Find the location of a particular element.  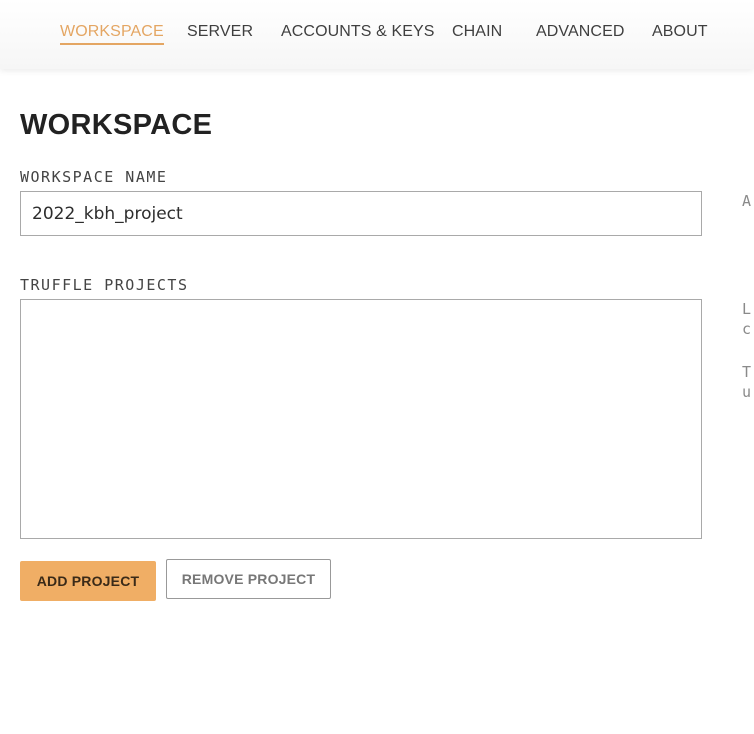

tab-chain: CHAIN is located at coordinates (477, 32).